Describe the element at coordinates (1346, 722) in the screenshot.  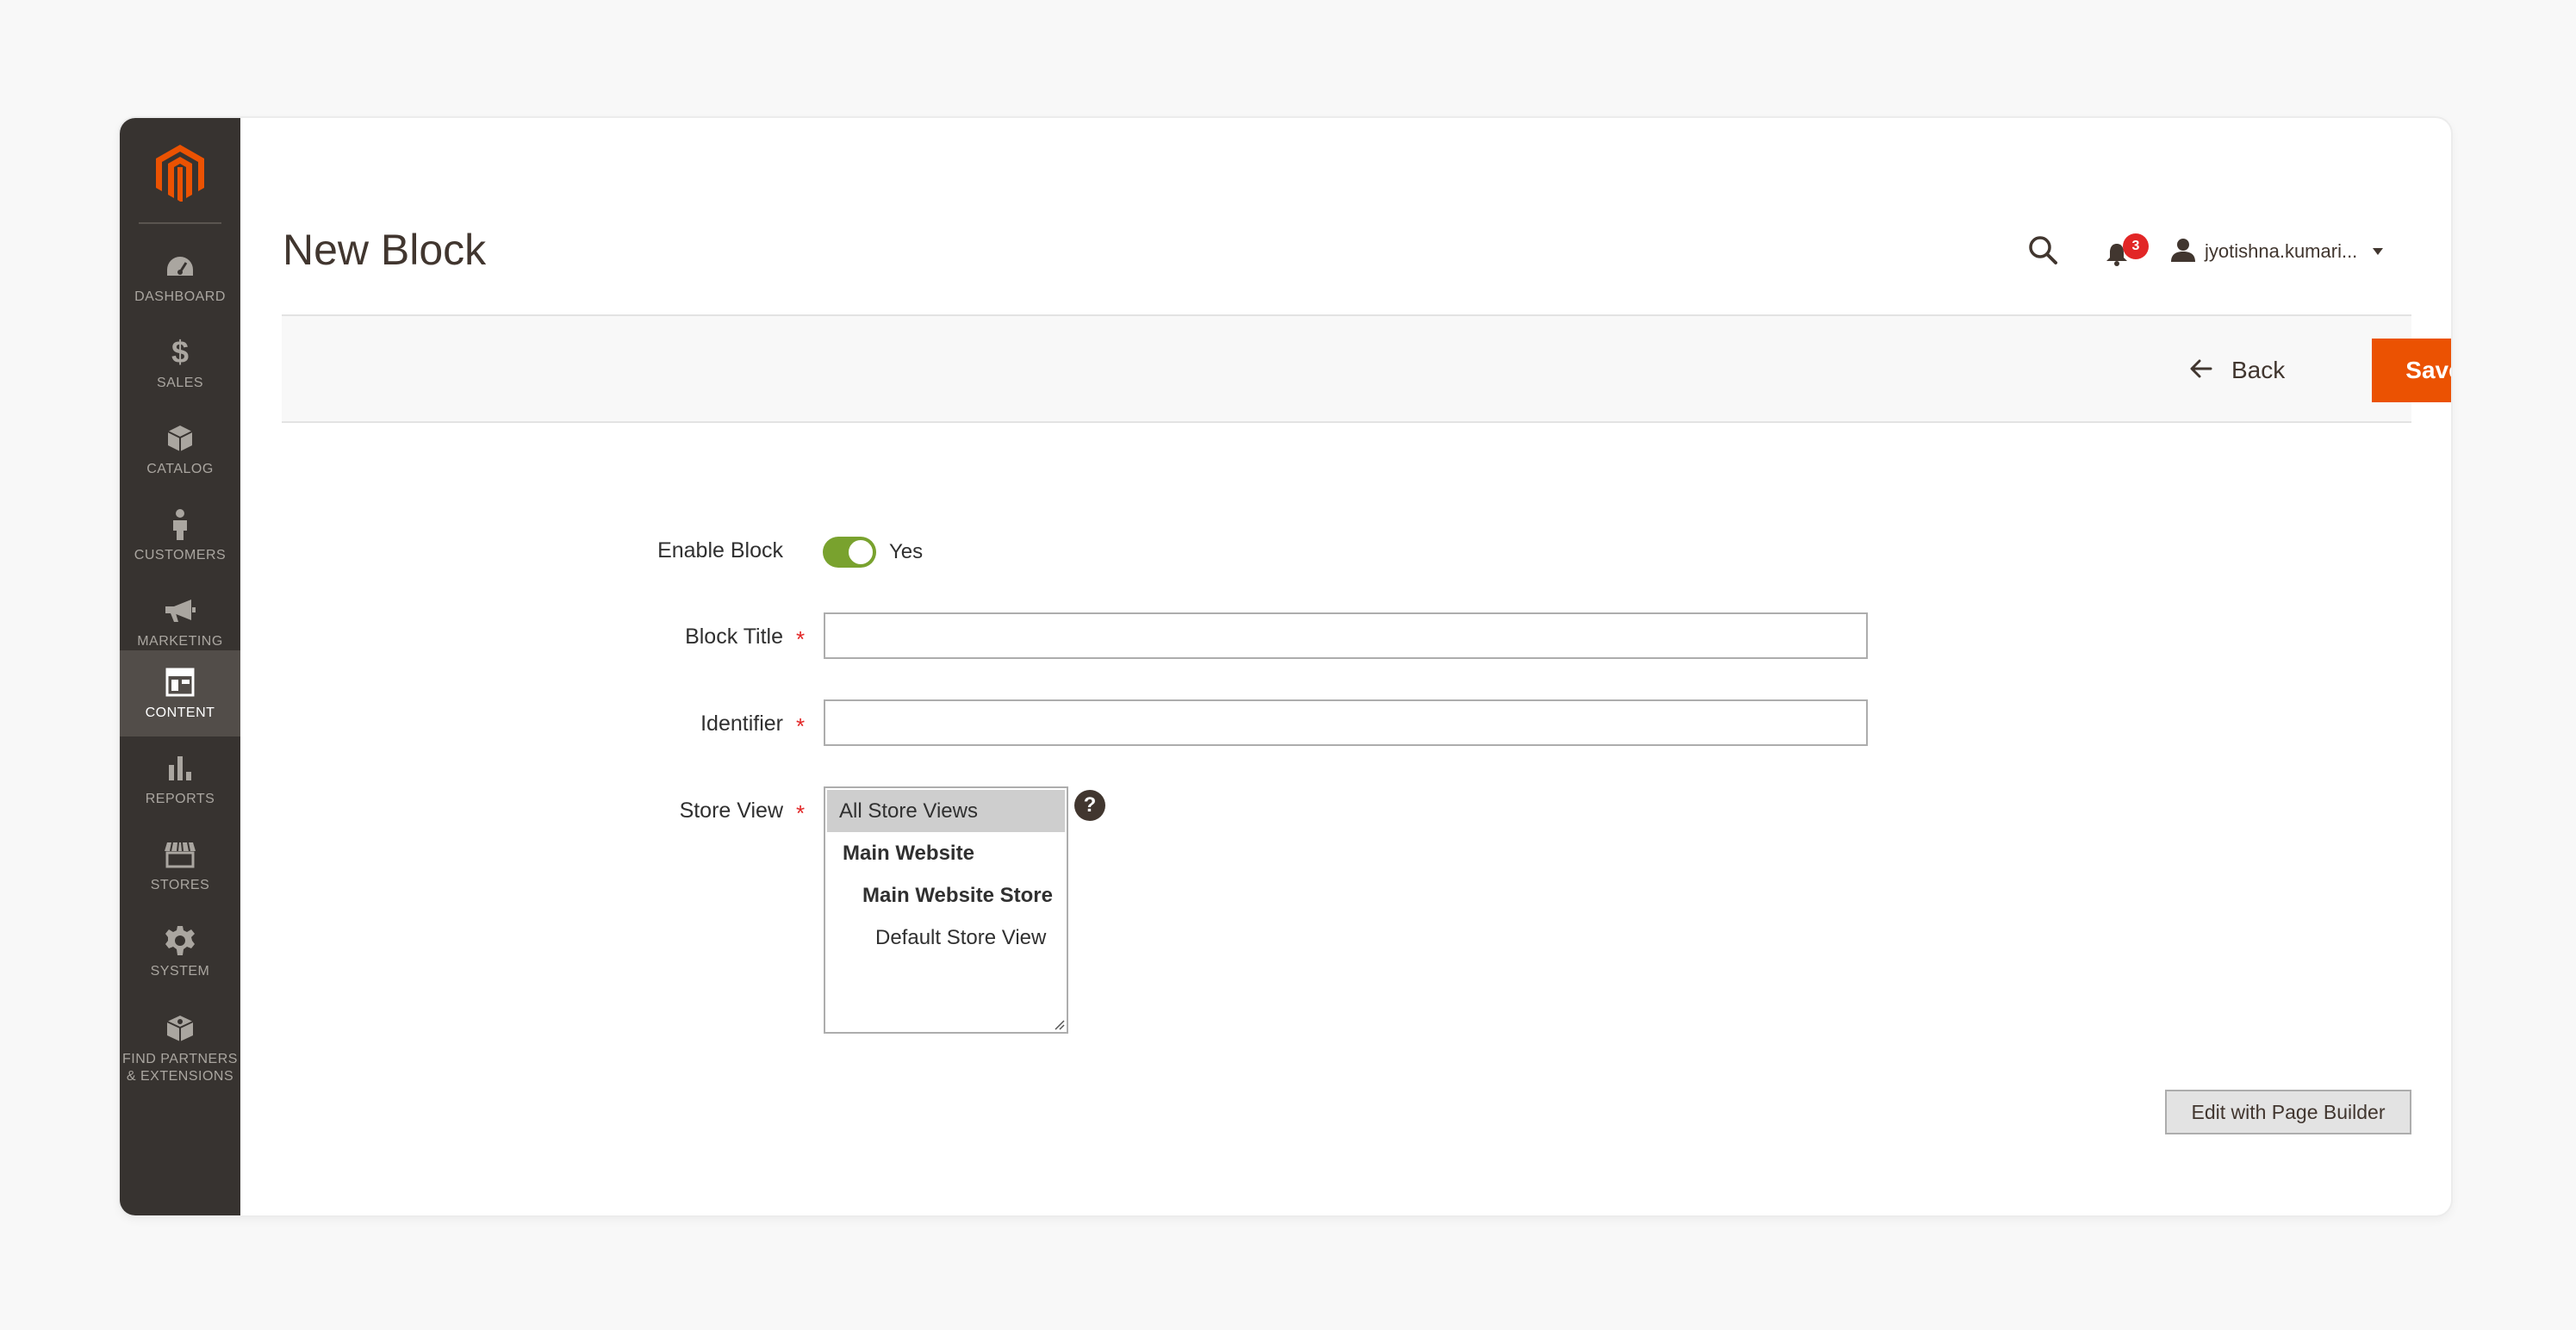
I see `identifier-input` at that location.